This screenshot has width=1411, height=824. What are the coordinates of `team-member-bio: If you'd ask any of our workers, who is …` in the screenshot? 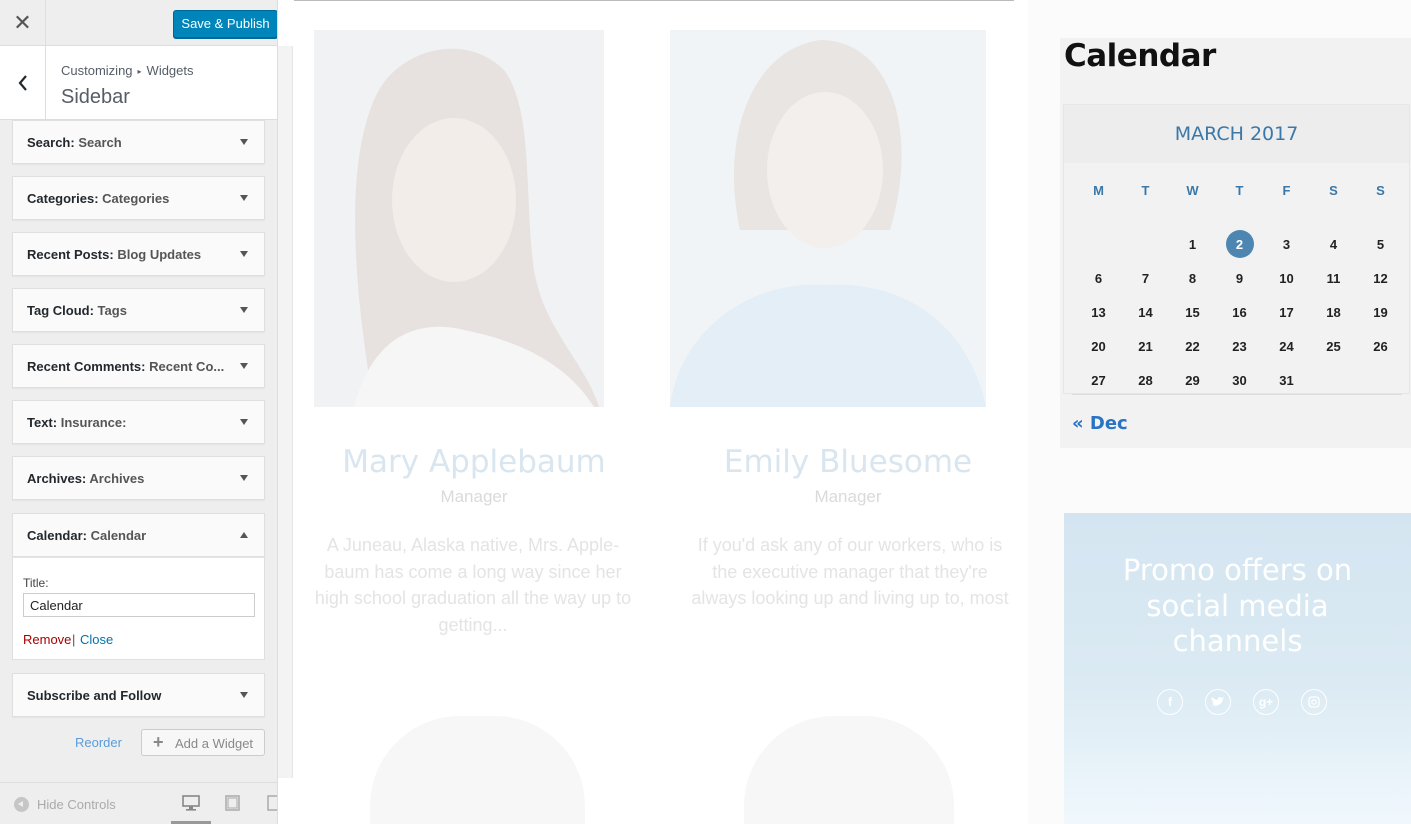 It's located at (850, 571).